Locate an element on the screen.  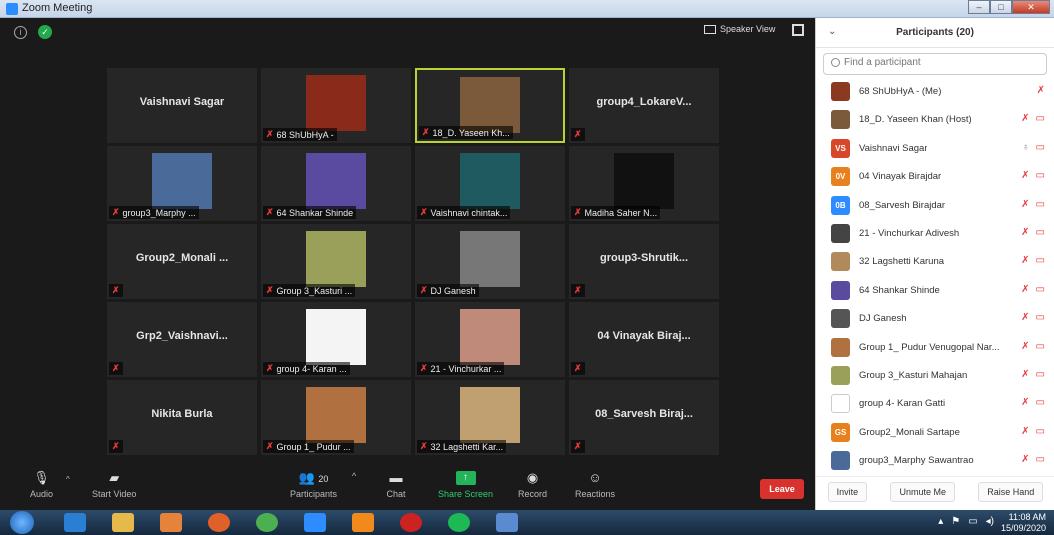
minimize-button: – is located at coordinates (979, 7).